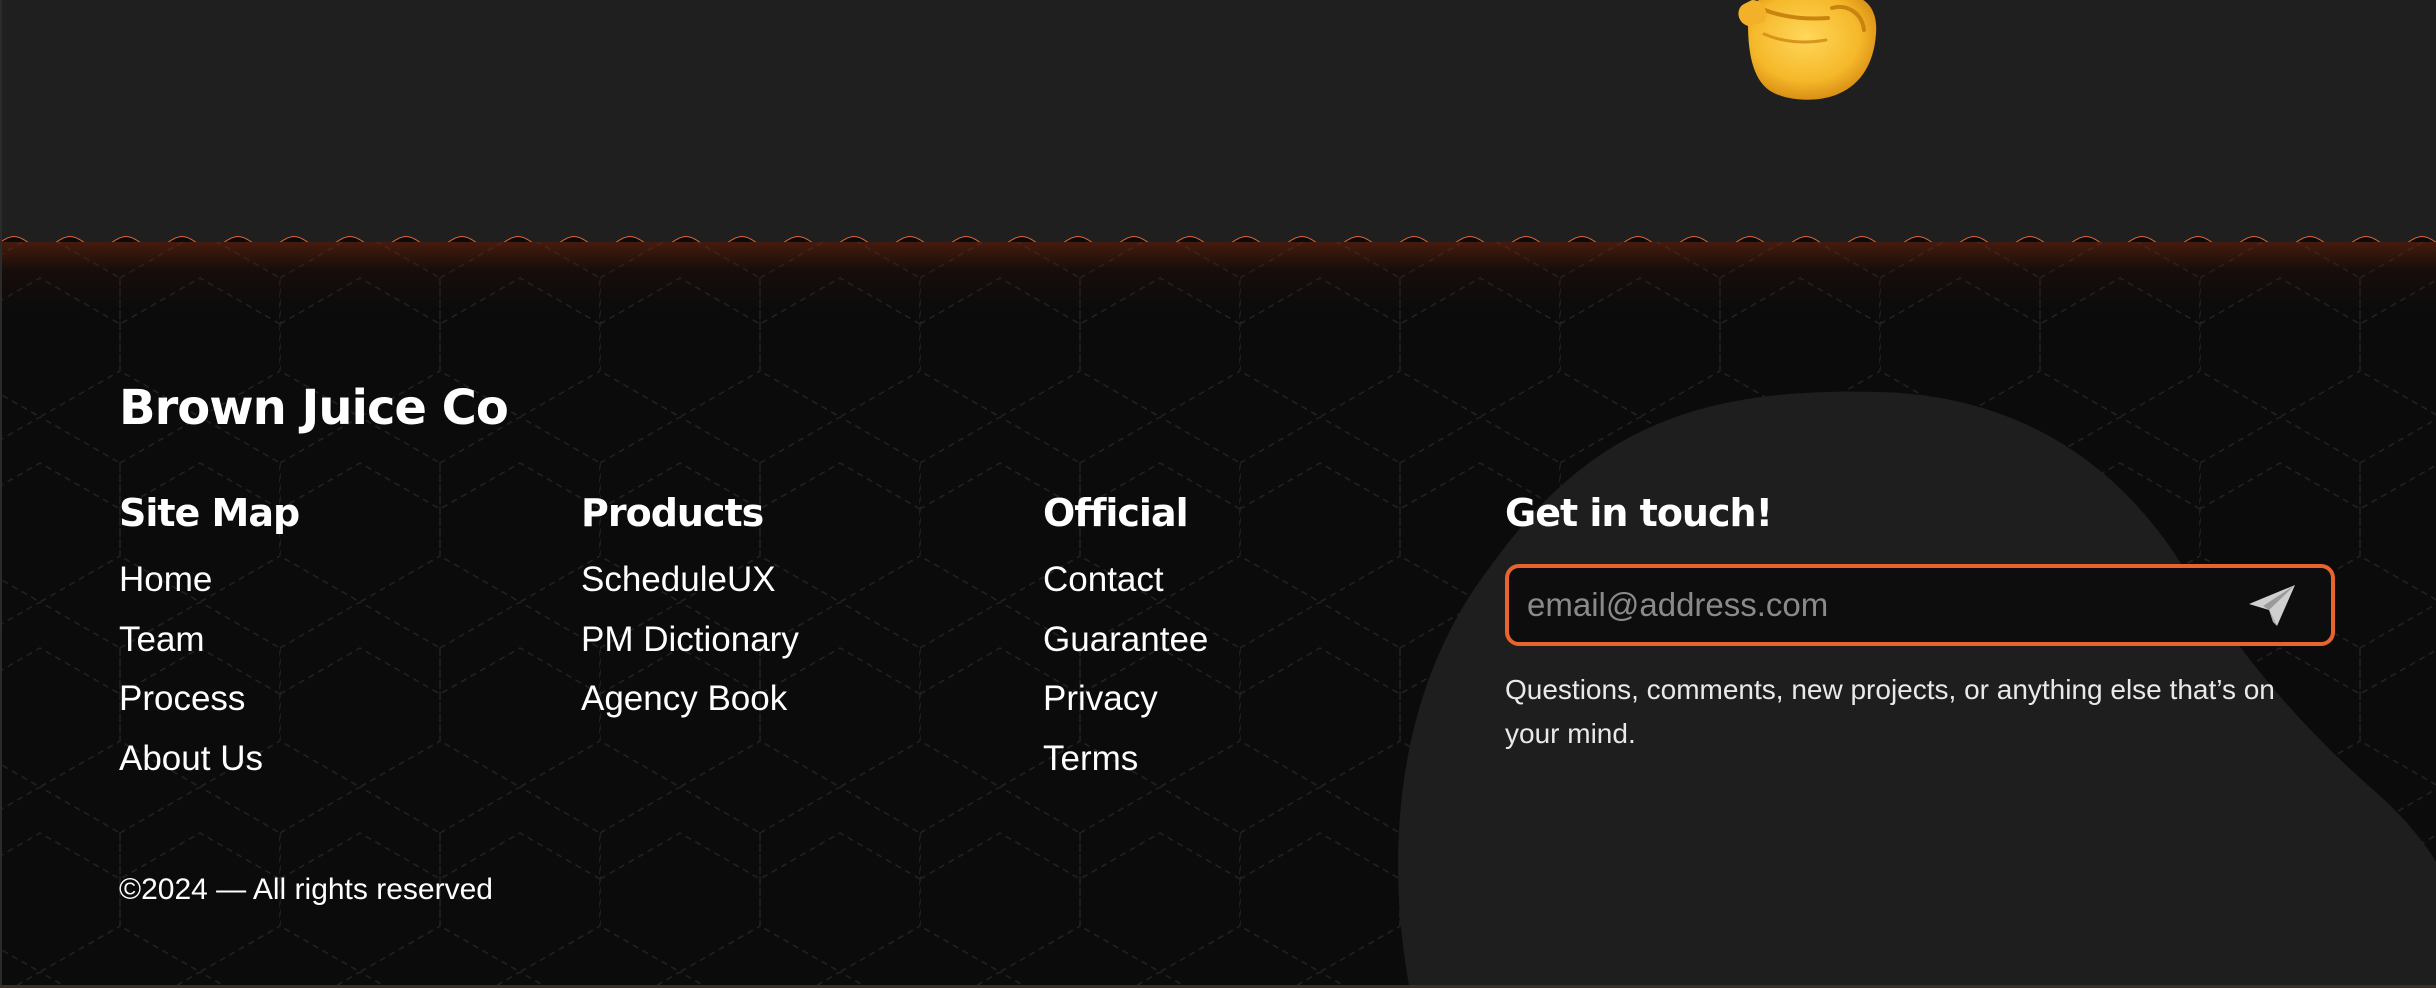 The width and height of the screenshot is (2436, 988). I want to click on footer-link-home: Home, so click(209, 588).